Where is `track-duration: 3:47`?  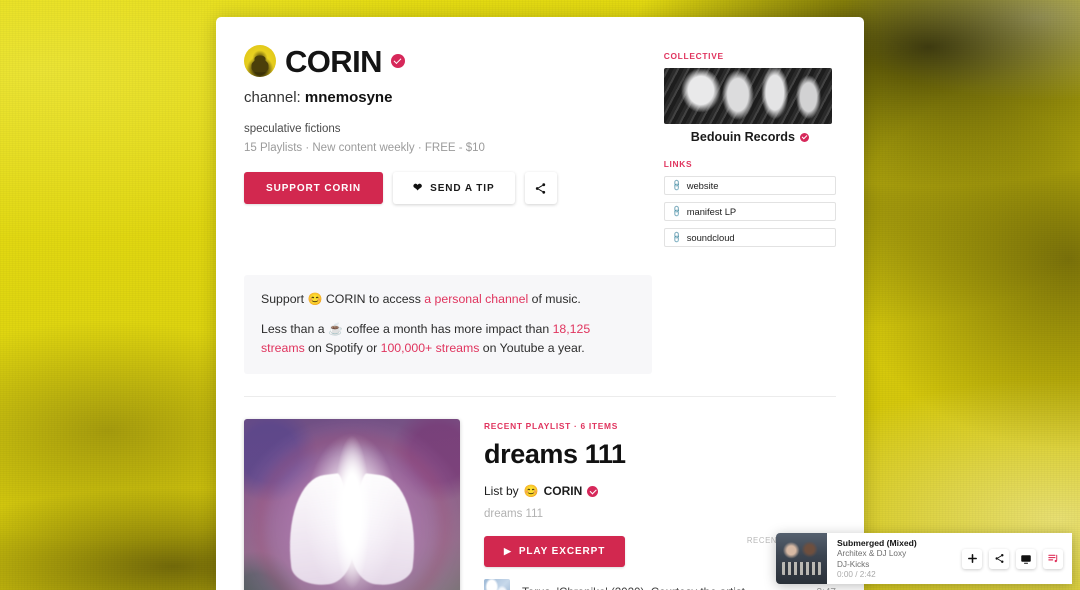
track-duration: 3:47 is located at coordinates (826, 588).